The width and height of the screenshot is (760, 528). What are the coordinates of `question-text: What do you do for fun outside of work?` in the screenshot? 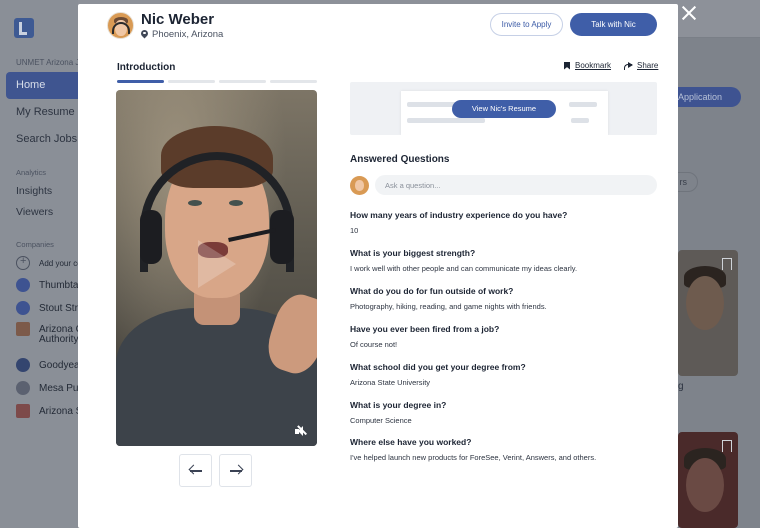 It's located at (432, 291).